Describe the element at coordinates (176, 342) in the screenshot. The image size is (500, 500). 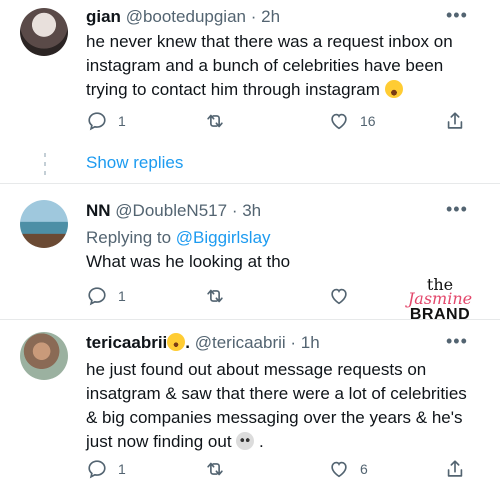
I see `grinning-squint-emoji-icon` at that location.